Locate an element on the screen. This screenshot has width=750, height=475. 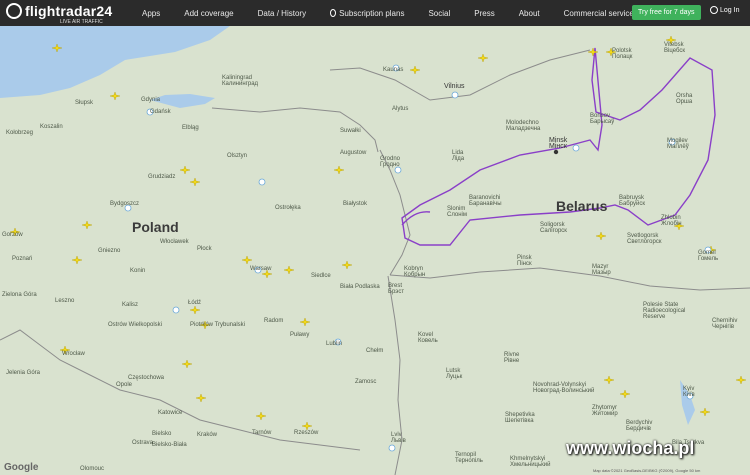
city-label: Kaliningrad Калининград is located at coordinates (240, 81).